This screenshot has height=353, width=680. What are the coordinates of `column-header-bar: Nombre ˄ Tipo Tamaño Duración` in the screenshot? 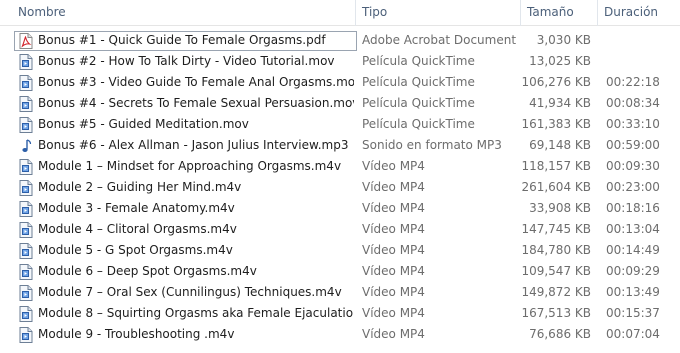 It's located at (340, 13).